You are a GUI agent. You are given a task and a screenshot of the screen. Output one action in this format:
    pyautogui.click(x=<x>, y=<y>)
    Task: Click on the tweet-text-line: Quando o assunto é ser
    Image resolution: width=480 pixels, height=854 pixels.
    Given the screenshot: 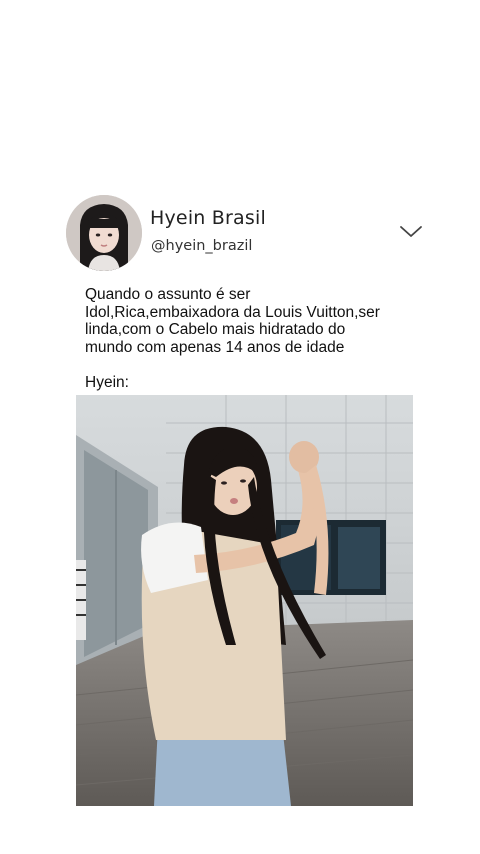 What is the action you would take?
    pyautogui.click(x=168, y=294)
    